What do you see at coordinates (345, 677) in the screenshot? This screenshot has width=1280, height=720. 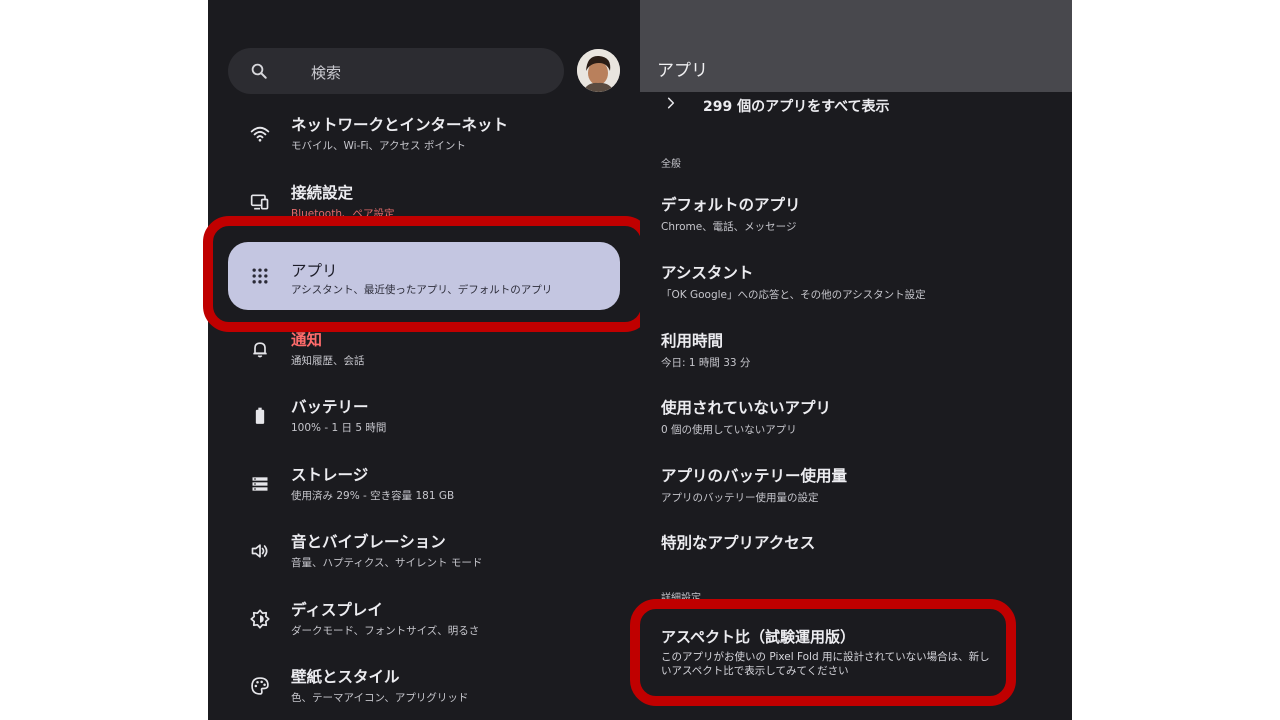 I see `item-title: 壁紙とスタイル` at bounding box center [345, 677].